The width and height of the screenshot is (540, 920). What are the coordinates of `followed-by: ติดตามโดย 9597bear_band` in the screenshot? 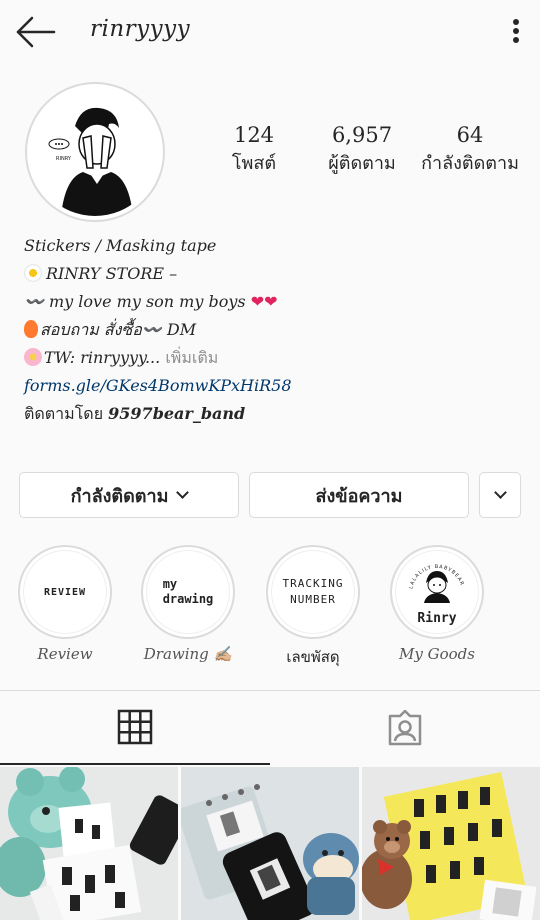 It's located at (274, 414).